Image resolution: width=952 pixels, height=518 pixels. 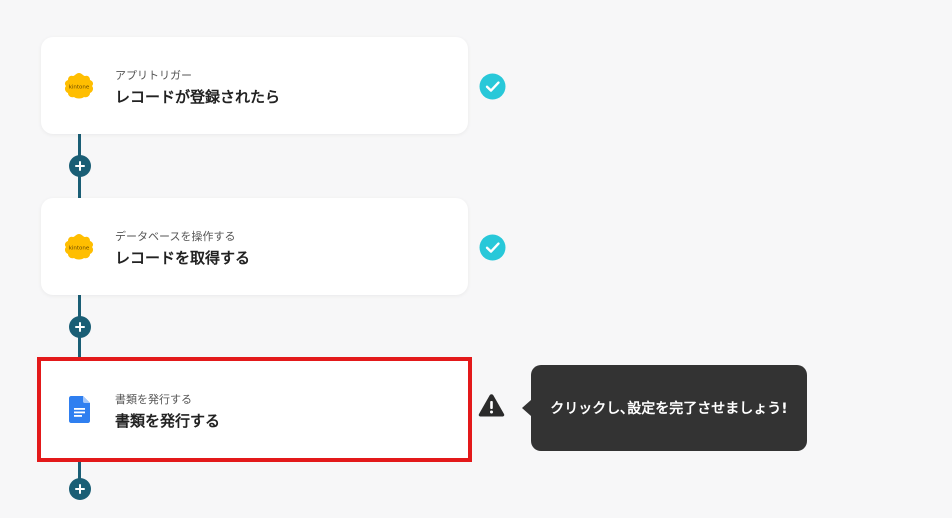 What do you see at coordinates (175, 236) in the screenshot?
I see `step-sub-label: データベースを操作する` at bounding box center [175, 236].